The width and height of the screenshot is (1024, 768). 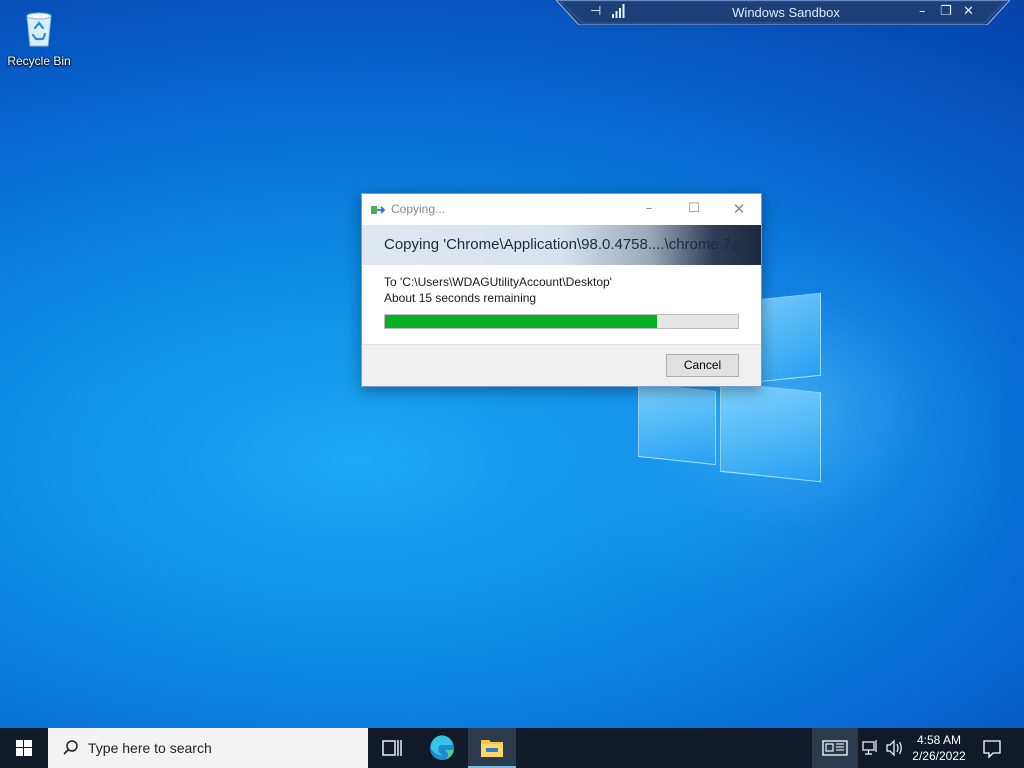 I want to click on copy-progress-bar, so click(x=561, y=321).